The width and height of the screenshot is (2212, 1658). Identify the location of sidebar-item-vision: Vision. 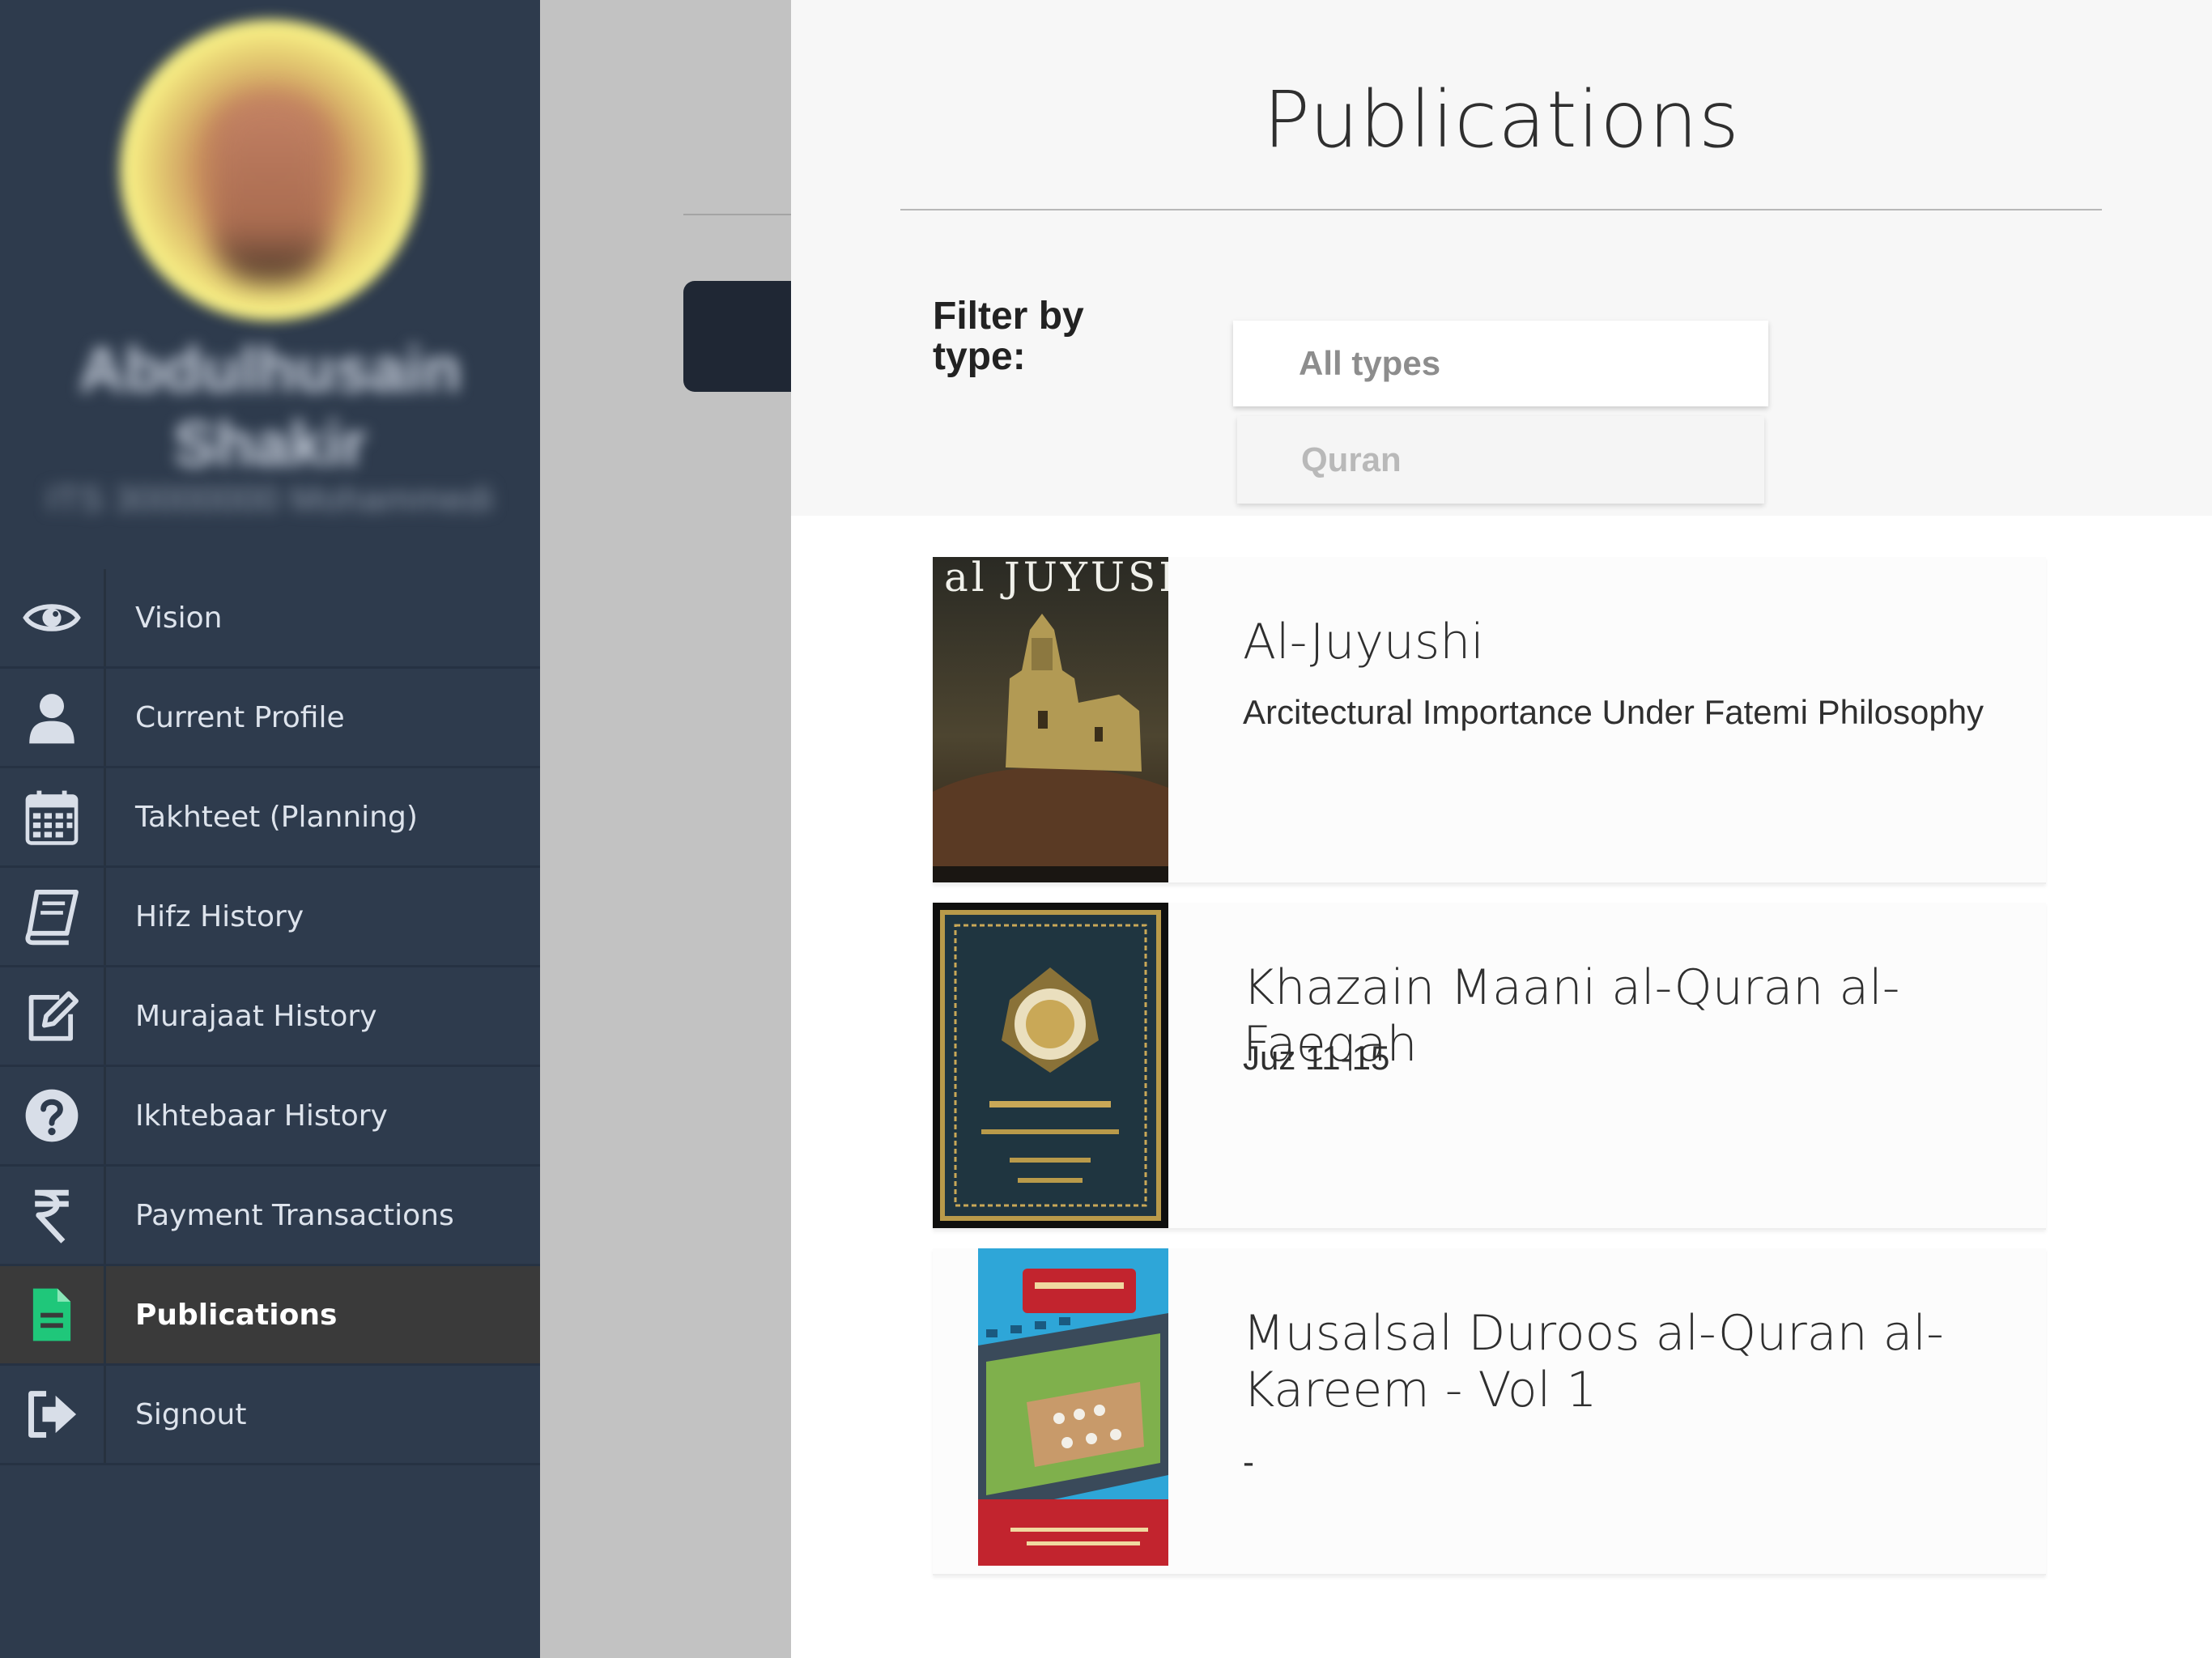
(270, 619).